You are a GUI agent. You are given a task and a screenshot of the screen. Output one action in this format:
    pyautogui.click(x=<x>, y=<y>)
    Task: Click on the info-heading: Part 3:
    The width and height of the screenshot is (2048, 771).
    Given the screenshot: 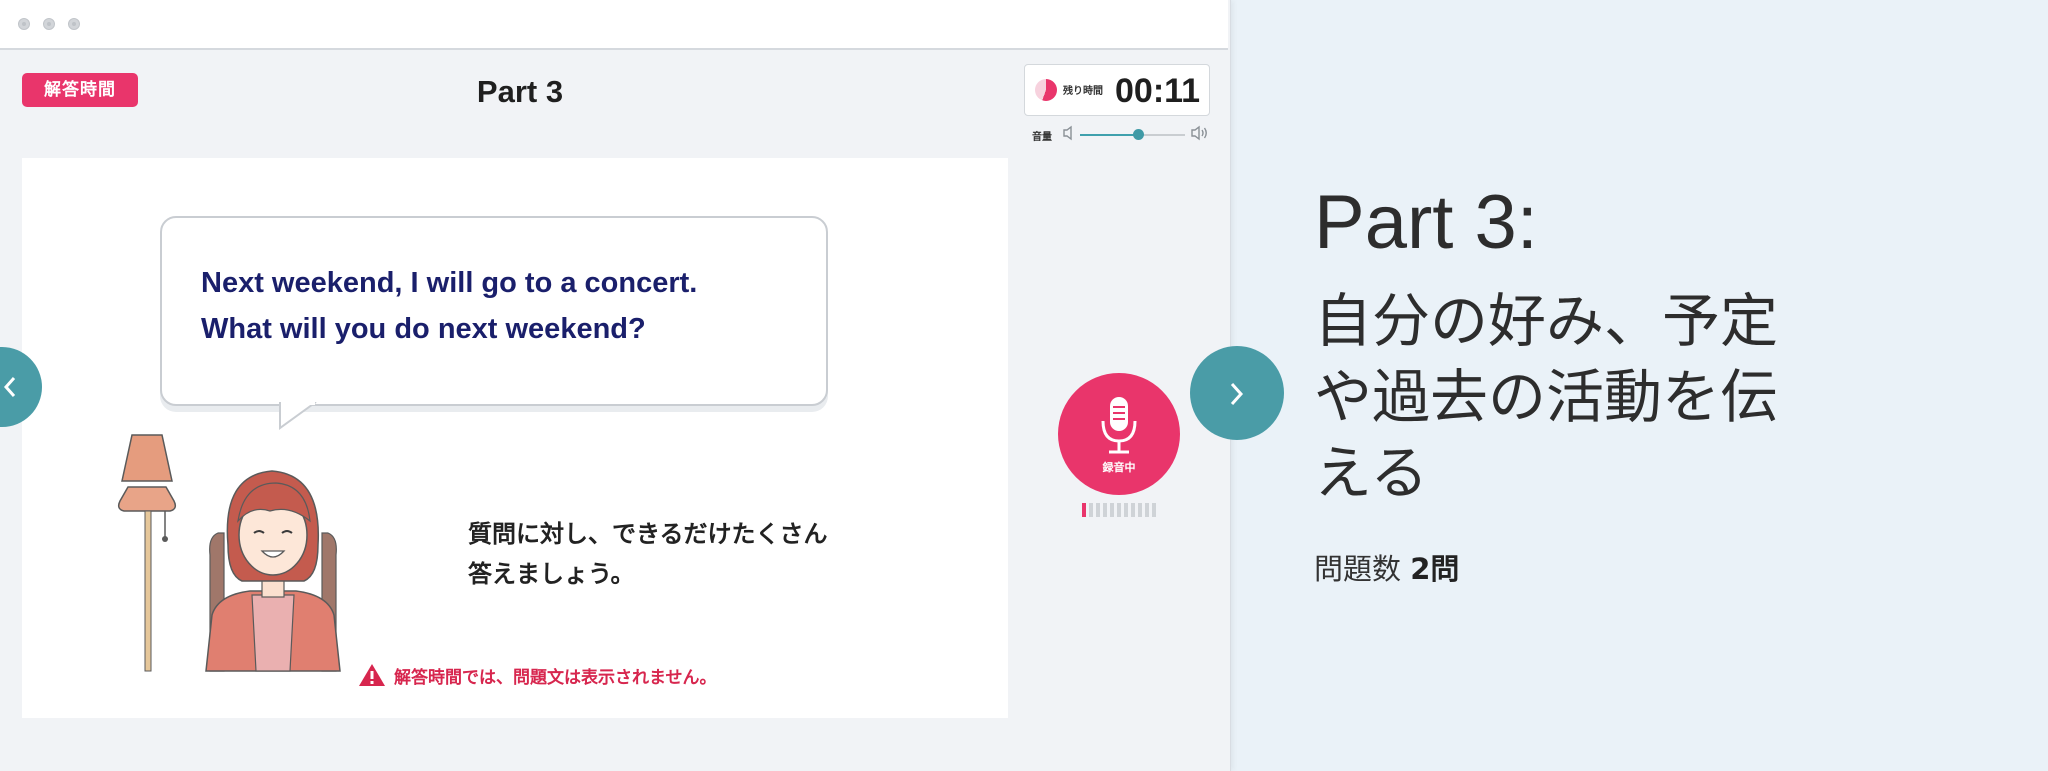 What is the action you would take?
    pyautogui.click(x=1426, y=222)
    